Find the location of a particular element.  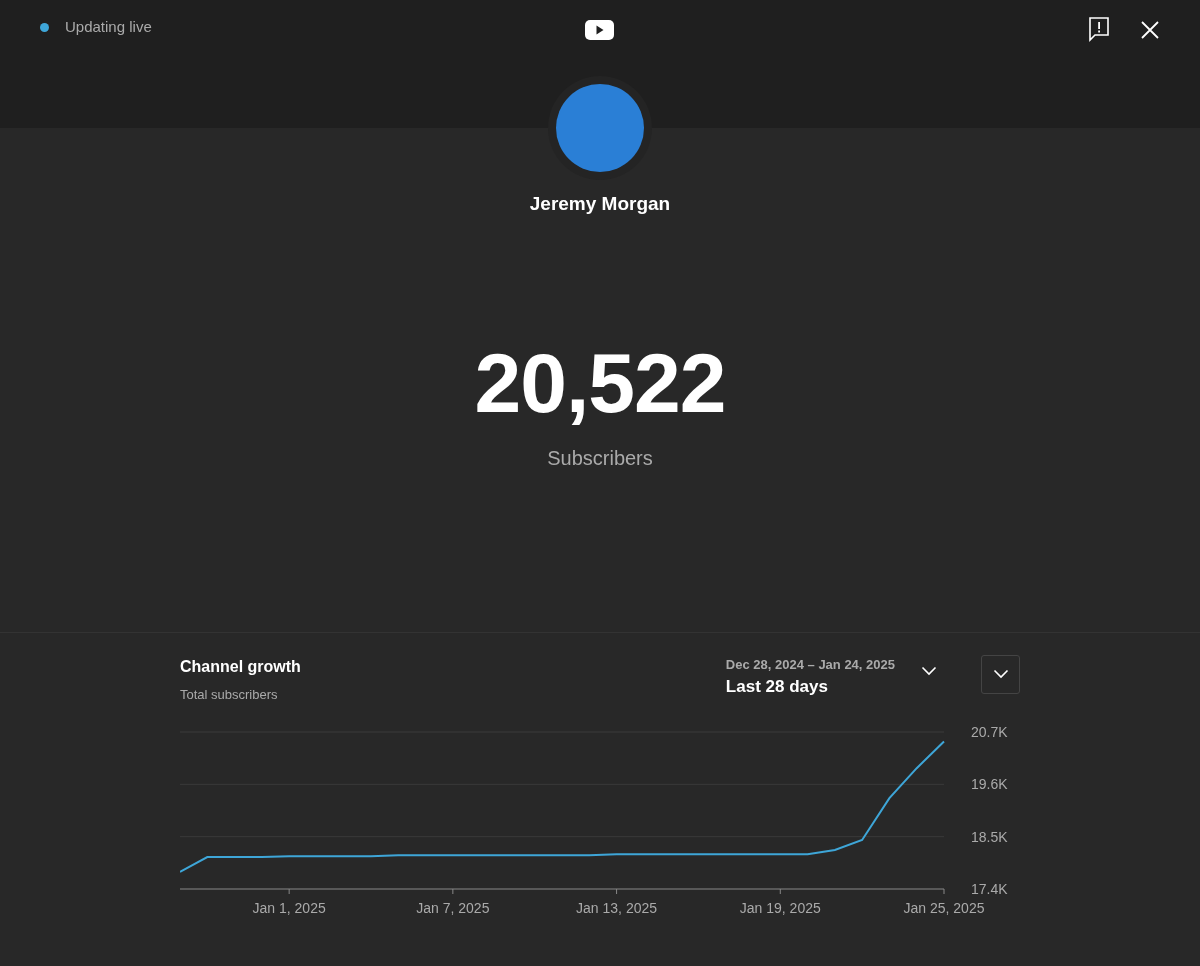

subscriber-count: 20,522 is located at coordinates (600, 382).